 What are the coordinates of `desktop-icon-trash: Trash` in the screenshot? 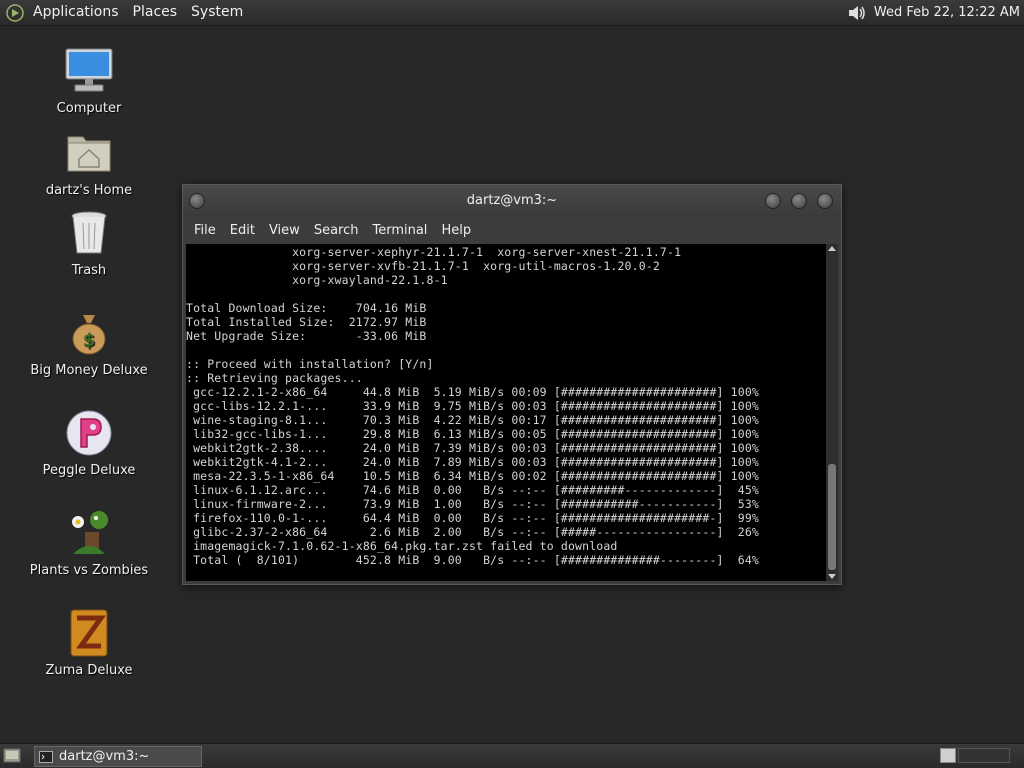 It's located at (89, 242).